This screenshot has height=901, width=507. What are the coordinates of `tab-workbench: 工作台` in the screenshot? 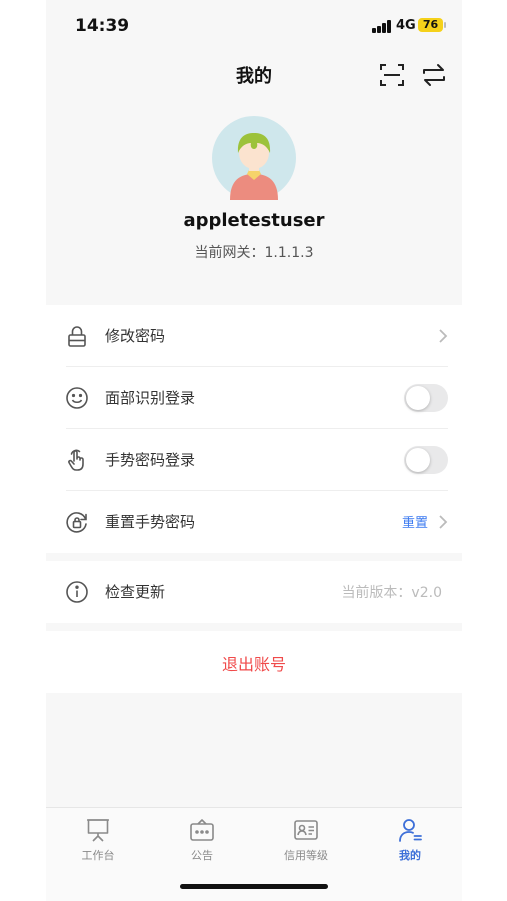 It's located at (98, 838).